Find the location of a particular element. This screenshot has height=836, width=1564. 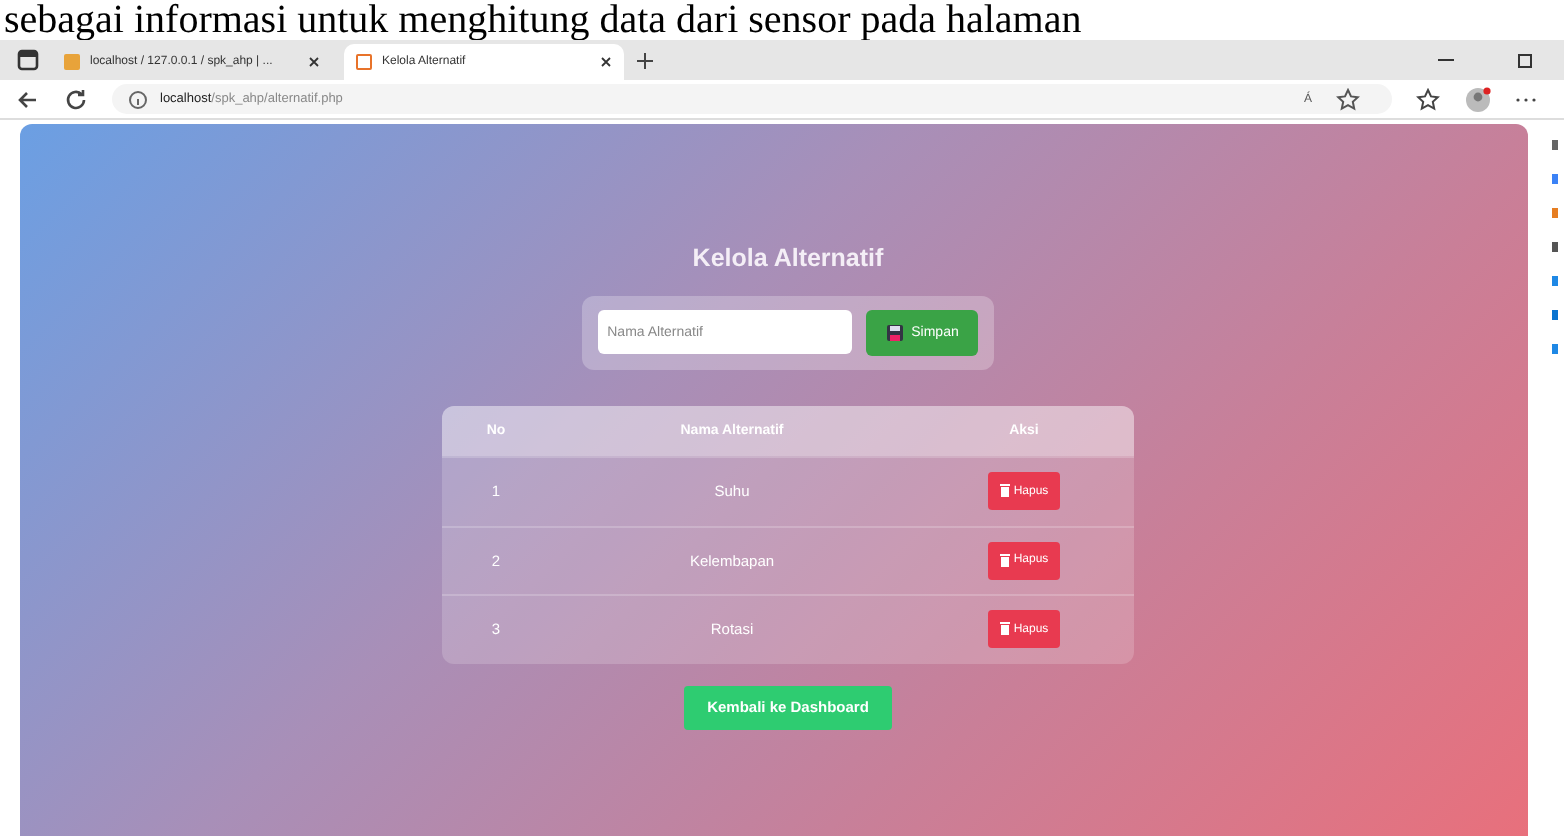

info-icon is located at coordinates (138, 99).